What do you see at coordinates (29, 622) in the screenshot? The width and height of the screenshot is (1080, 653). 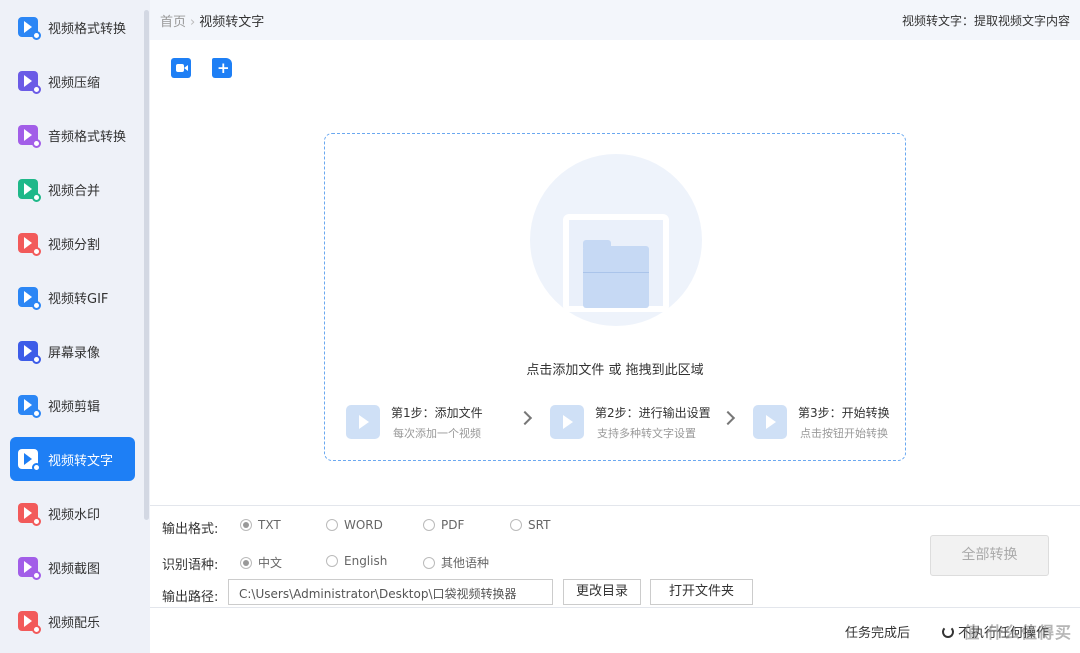 I see `video-music-icon` at bounding box center [29, 622].